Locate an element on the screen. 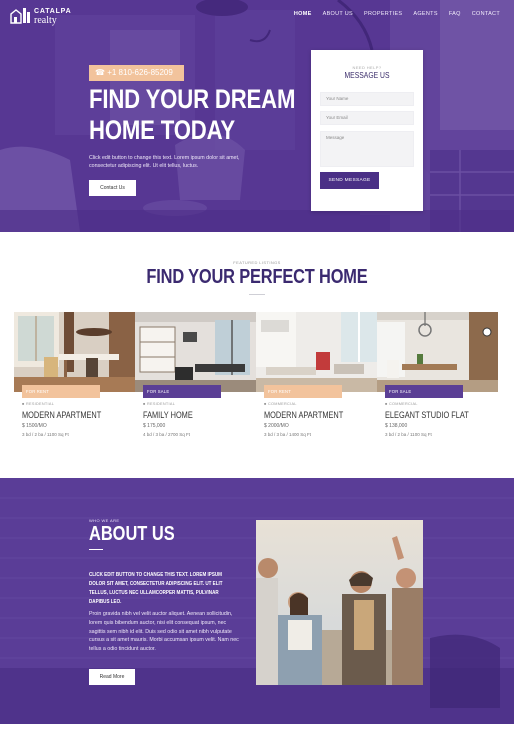 The image size is (514, 730). hero-title-line-2: HOME TODAY is located at coordinates (162, 130).